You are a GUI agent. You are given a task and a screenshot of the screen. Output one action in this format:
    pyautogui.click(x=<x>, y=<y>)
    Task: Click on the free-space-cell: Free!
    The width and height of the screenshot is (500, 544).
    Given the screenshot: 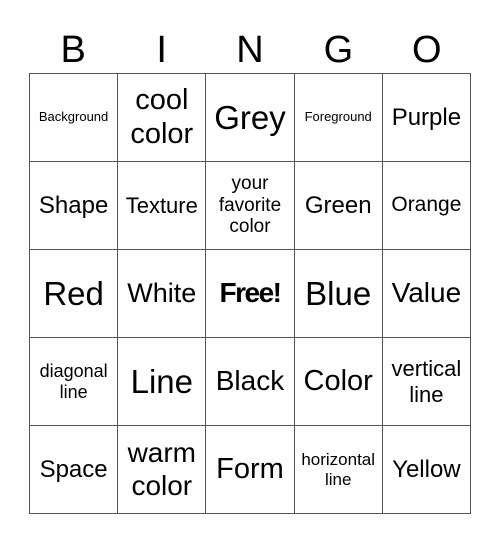 What is the action you would take?
    pyautogui.click(x=250, y=294)
    